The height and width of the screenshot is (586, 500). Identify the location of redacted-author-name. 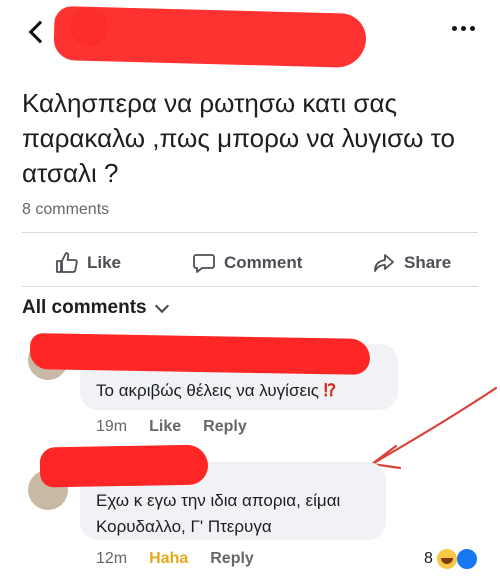
(210, 37).